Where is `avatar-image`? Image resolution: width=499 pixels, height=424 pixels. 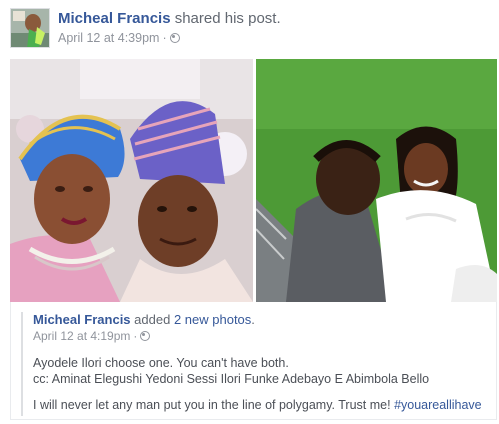
avatar-image is located at coordinates (30, 28).